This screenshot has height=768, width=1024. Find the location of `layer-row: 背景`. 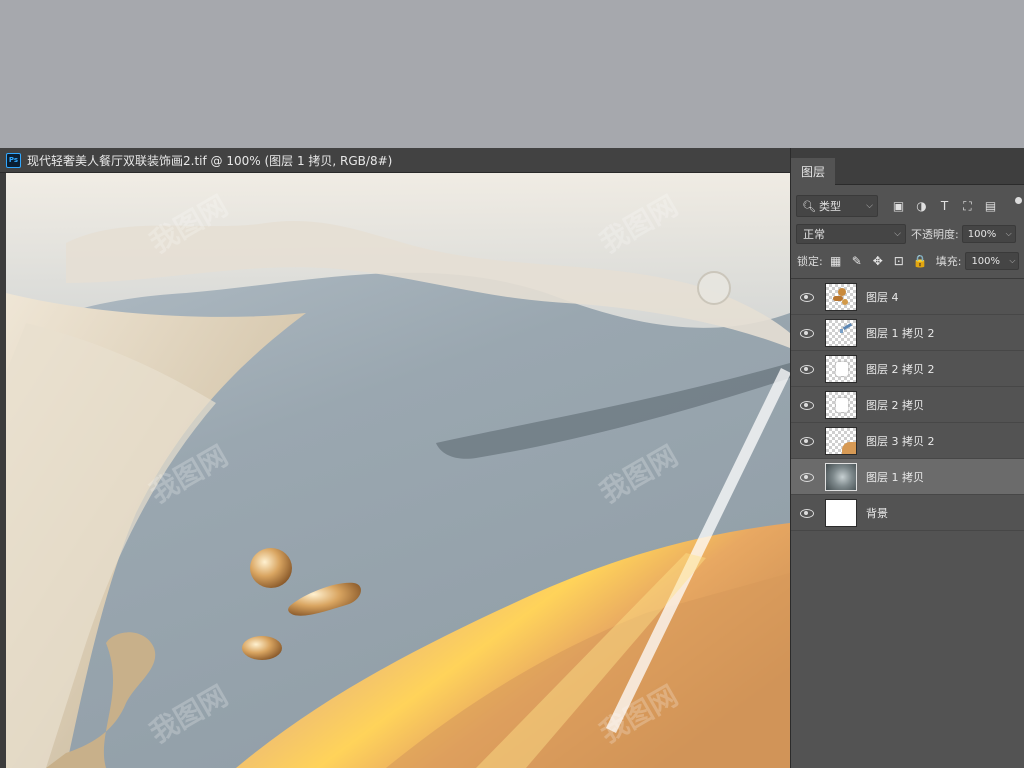

layer-row: 背景 is located at coordinates (907, 513).